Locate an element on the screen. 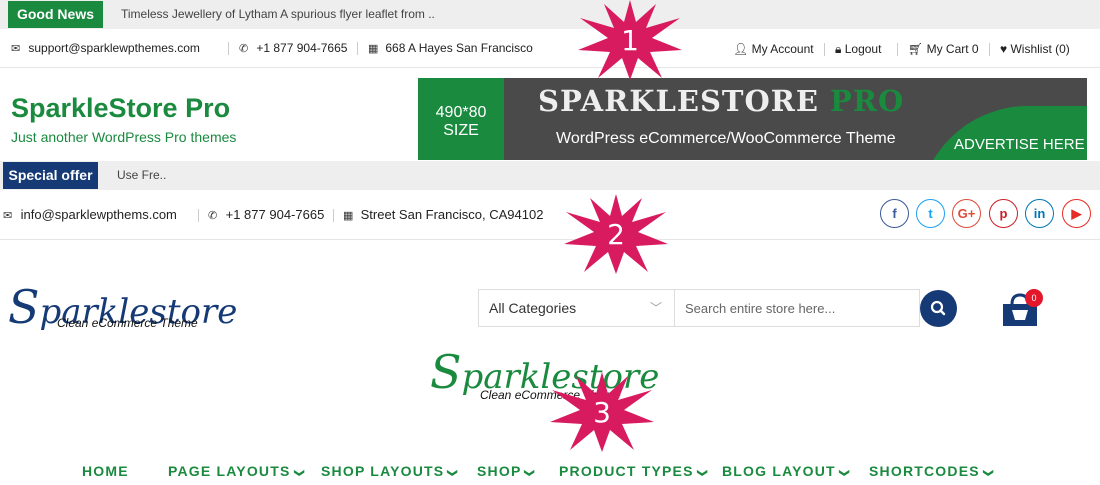 The width and height of the screenshot is (1100, 485). nav-item-shop: SHOP ❯ is located at coordinates (506, 471).